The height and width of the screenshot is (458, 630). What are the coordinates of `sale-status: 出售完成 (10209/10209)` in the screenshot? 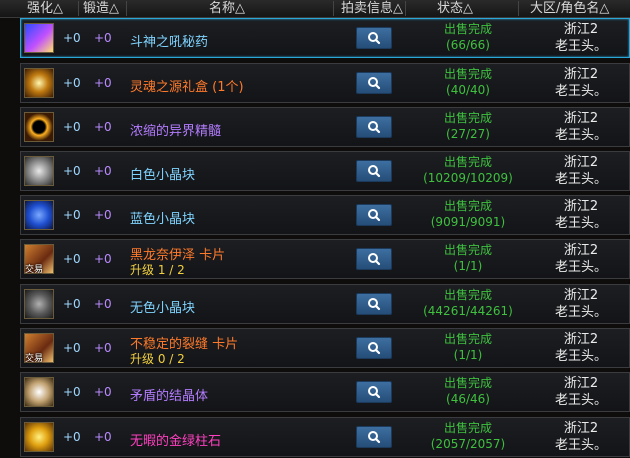 It's located at (468, 170).